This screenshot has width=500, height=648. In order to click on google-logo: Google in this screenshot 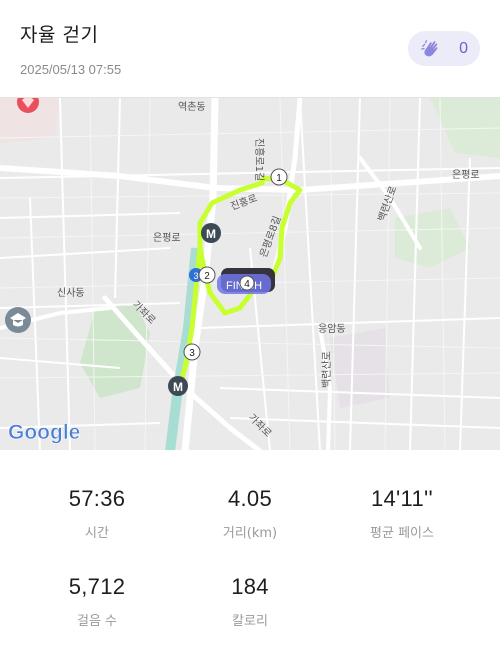, I will do `click(44, 432)`.